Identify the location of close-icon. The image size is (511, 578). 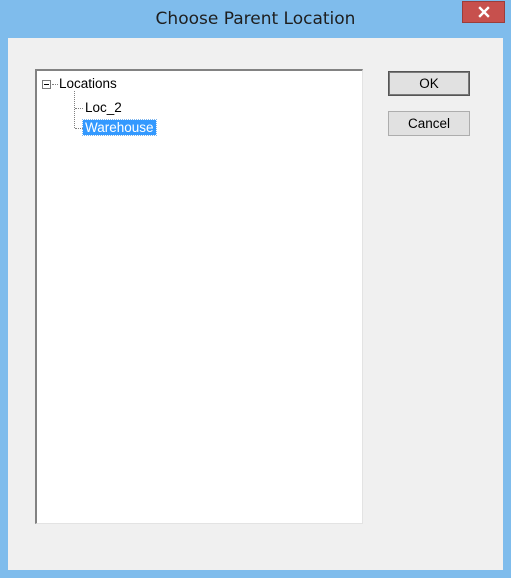
(483, 12).